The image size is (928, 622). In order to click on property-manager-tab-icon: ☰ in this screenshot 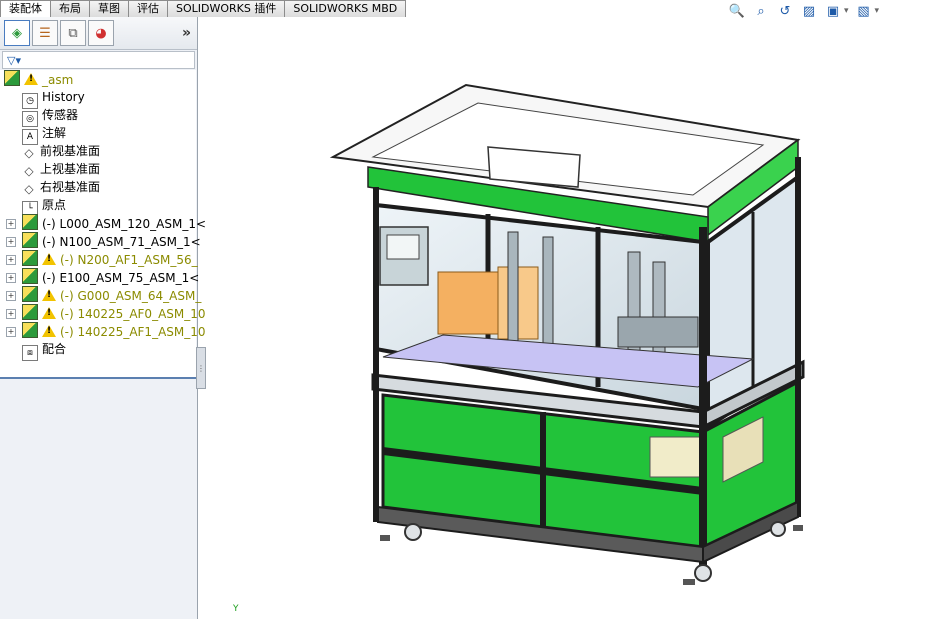, I will do `click(45, 33)`.